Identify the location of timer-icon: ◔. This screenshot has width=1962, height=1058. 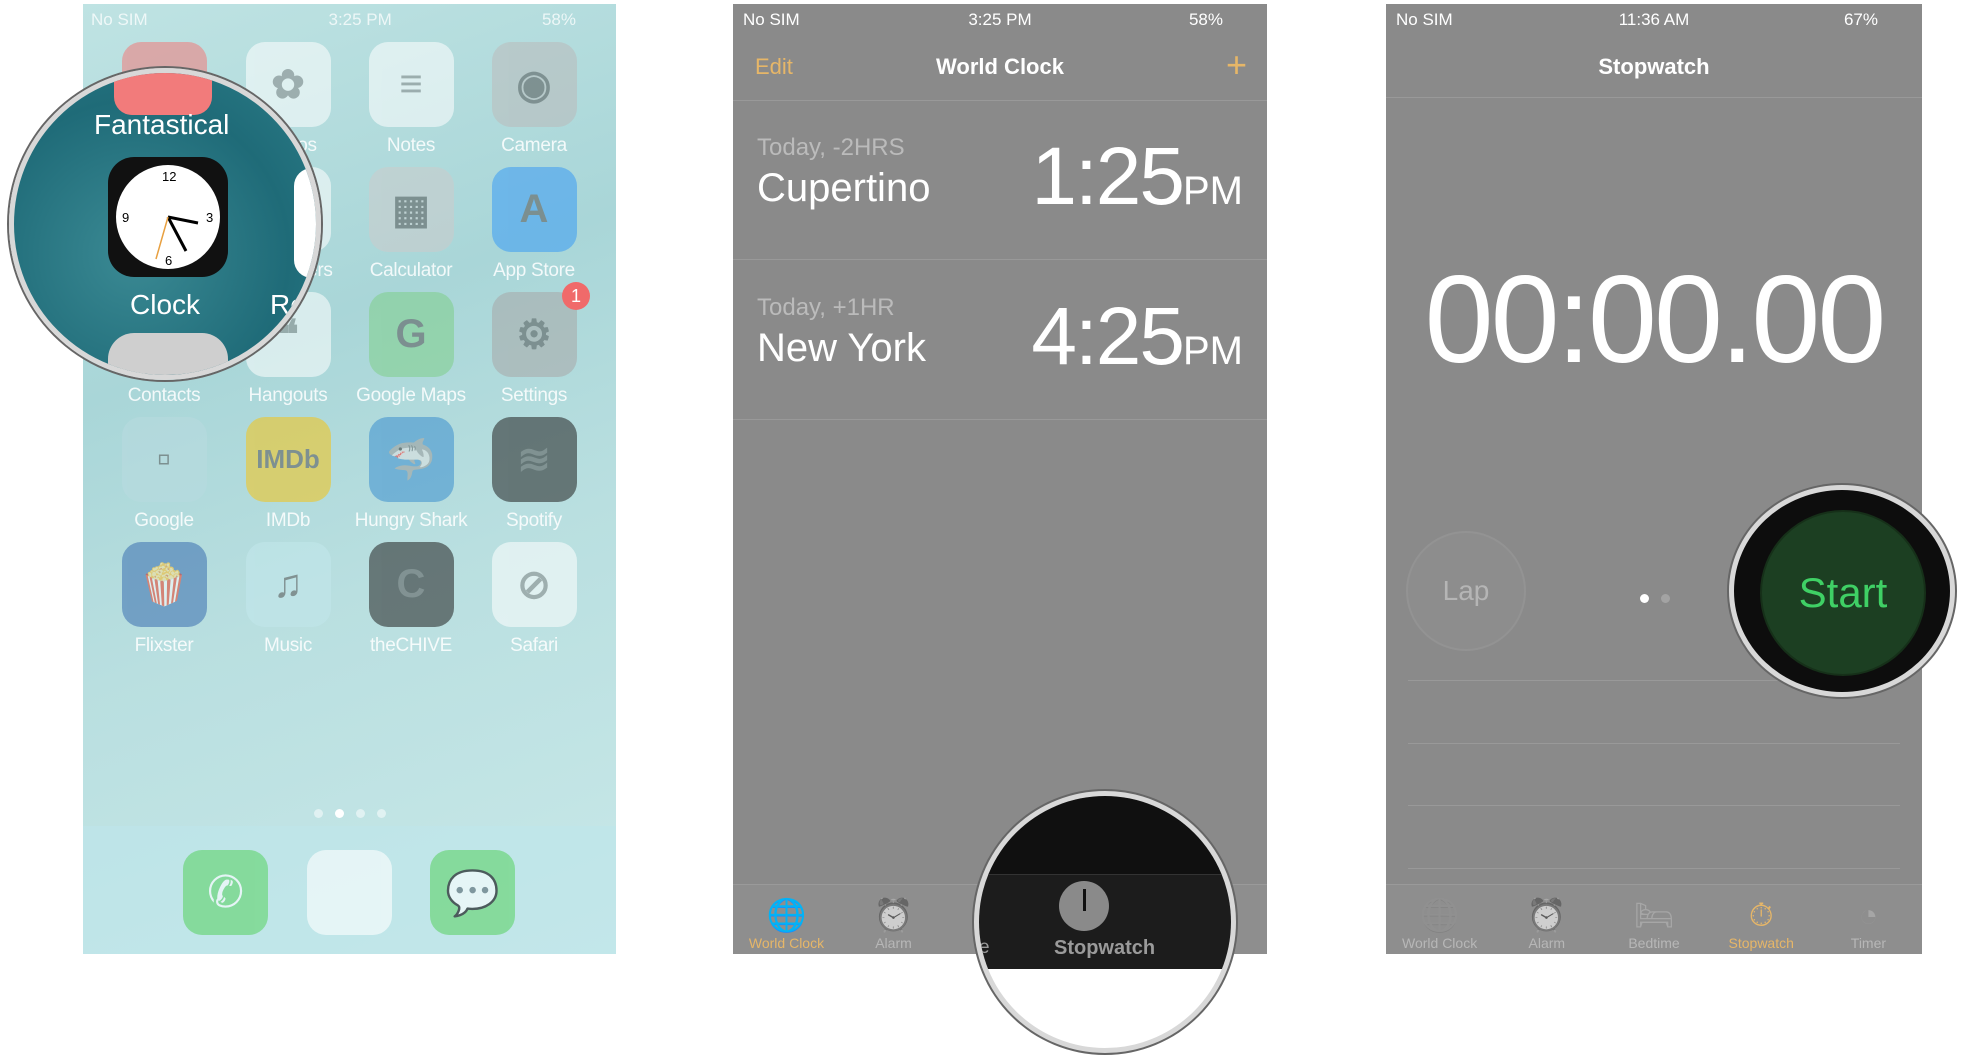
(1868, 915).